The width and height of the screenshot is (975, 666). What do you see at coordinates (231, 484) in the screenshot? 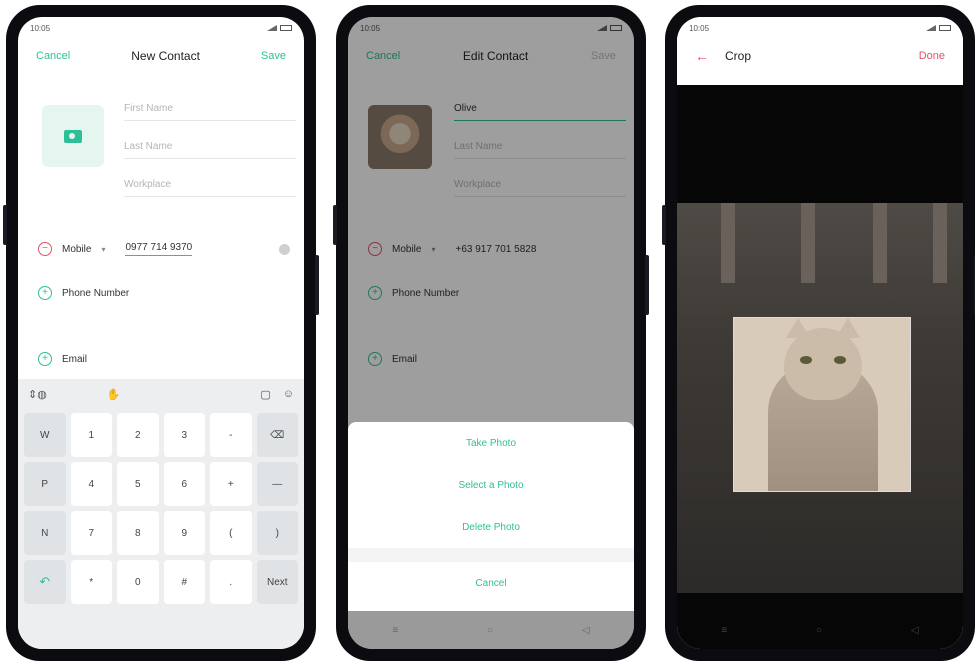
I see `key: +` at bounding box center [231, 484].